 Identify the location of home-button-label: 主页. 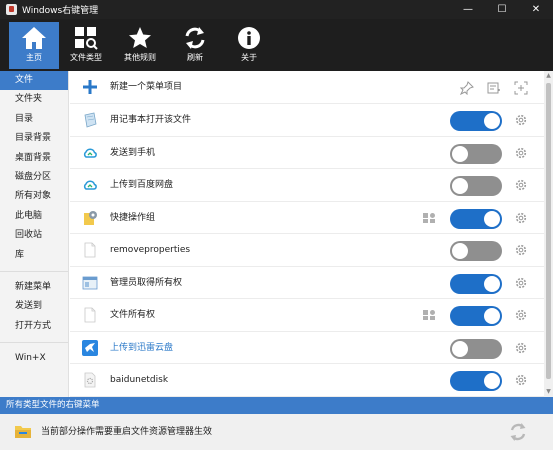
(34, 57).